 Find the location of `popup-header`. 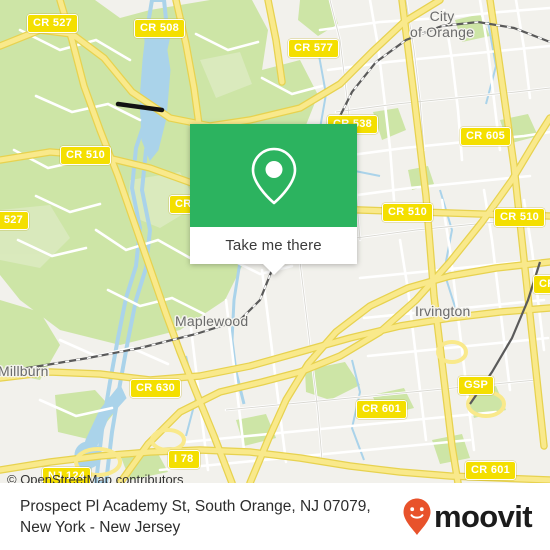

popup-header is located at coordinates (273, 175).